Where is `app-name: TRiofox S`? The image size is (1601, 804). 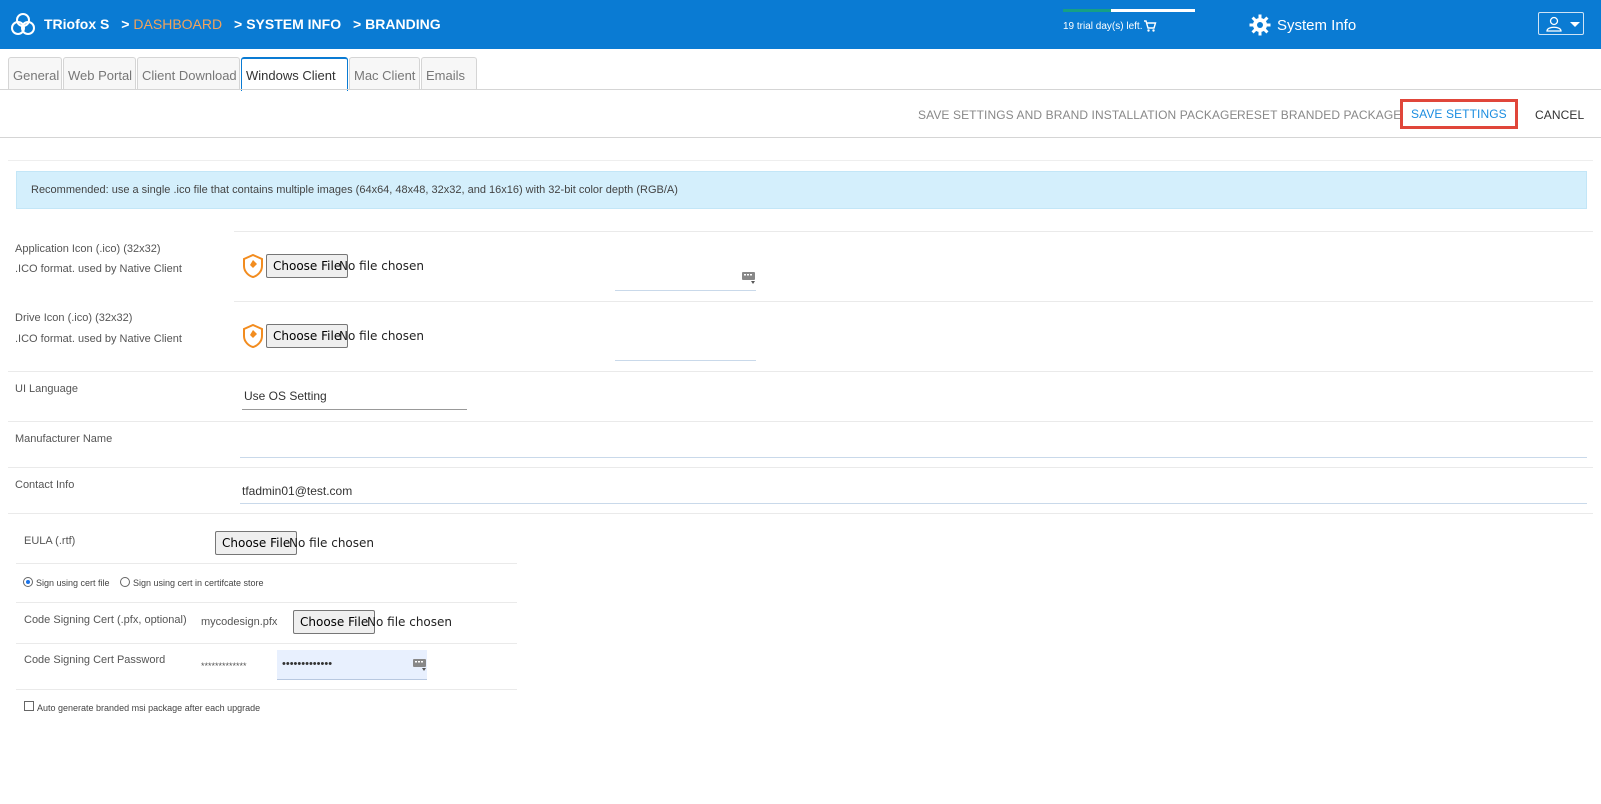 app-name: TRiofox S is located at coordinates (76, 24).